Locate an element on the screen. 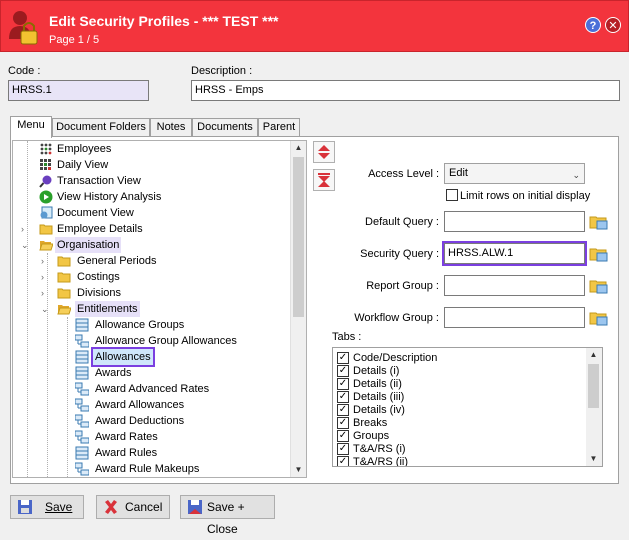  default-query-label: Default Query : is located at coordinates (402, 222).